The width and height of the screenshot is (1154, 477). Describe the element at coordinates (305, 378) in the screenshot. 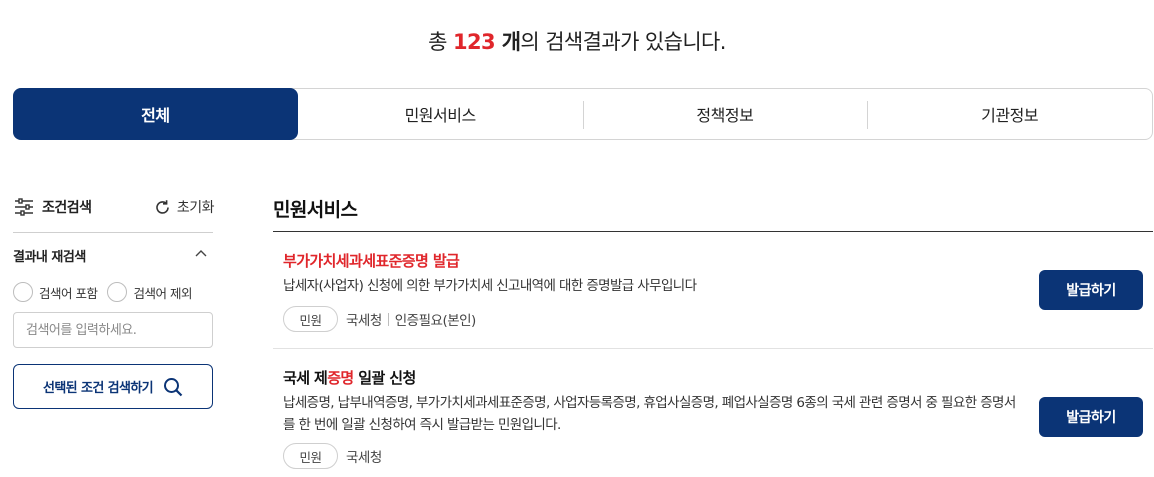

I see `title-part: 국세 제` at that location.